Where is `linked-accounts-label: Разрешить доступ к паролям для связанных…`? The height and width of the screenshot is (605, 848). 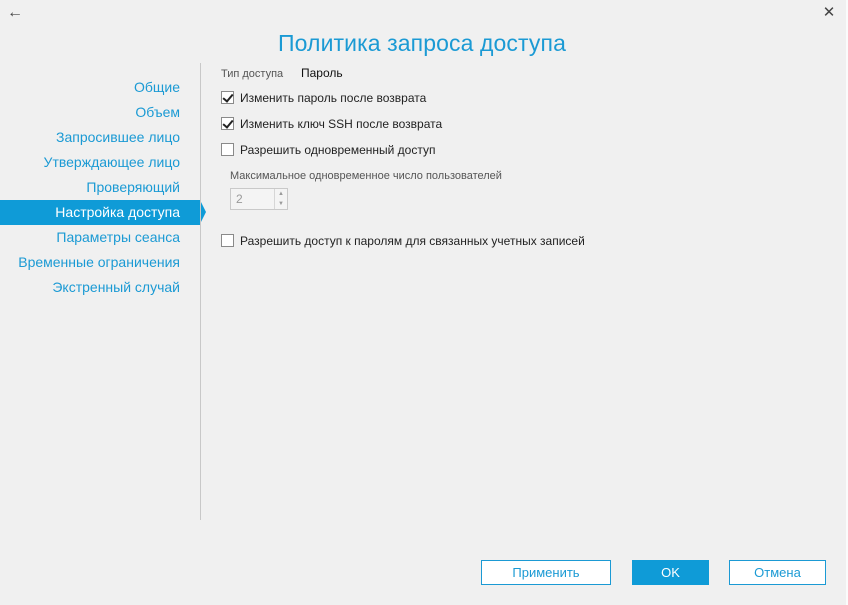
linked-accounts-label: Разрешить доступ к паролям для связанных… is located at coordinates (412, 241).